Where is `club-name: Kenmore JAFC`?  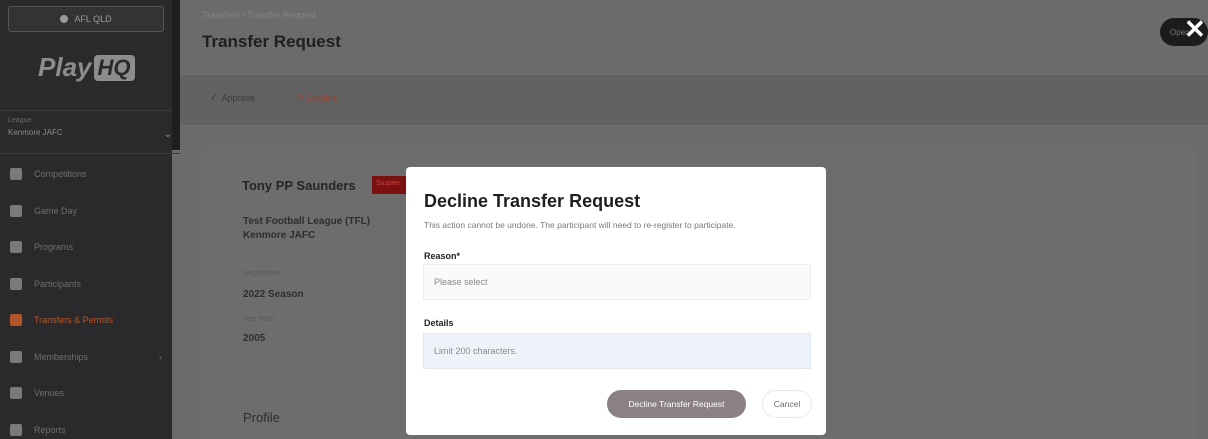
club-name: Kenmore JAFC is located at coordinates (279, 235).